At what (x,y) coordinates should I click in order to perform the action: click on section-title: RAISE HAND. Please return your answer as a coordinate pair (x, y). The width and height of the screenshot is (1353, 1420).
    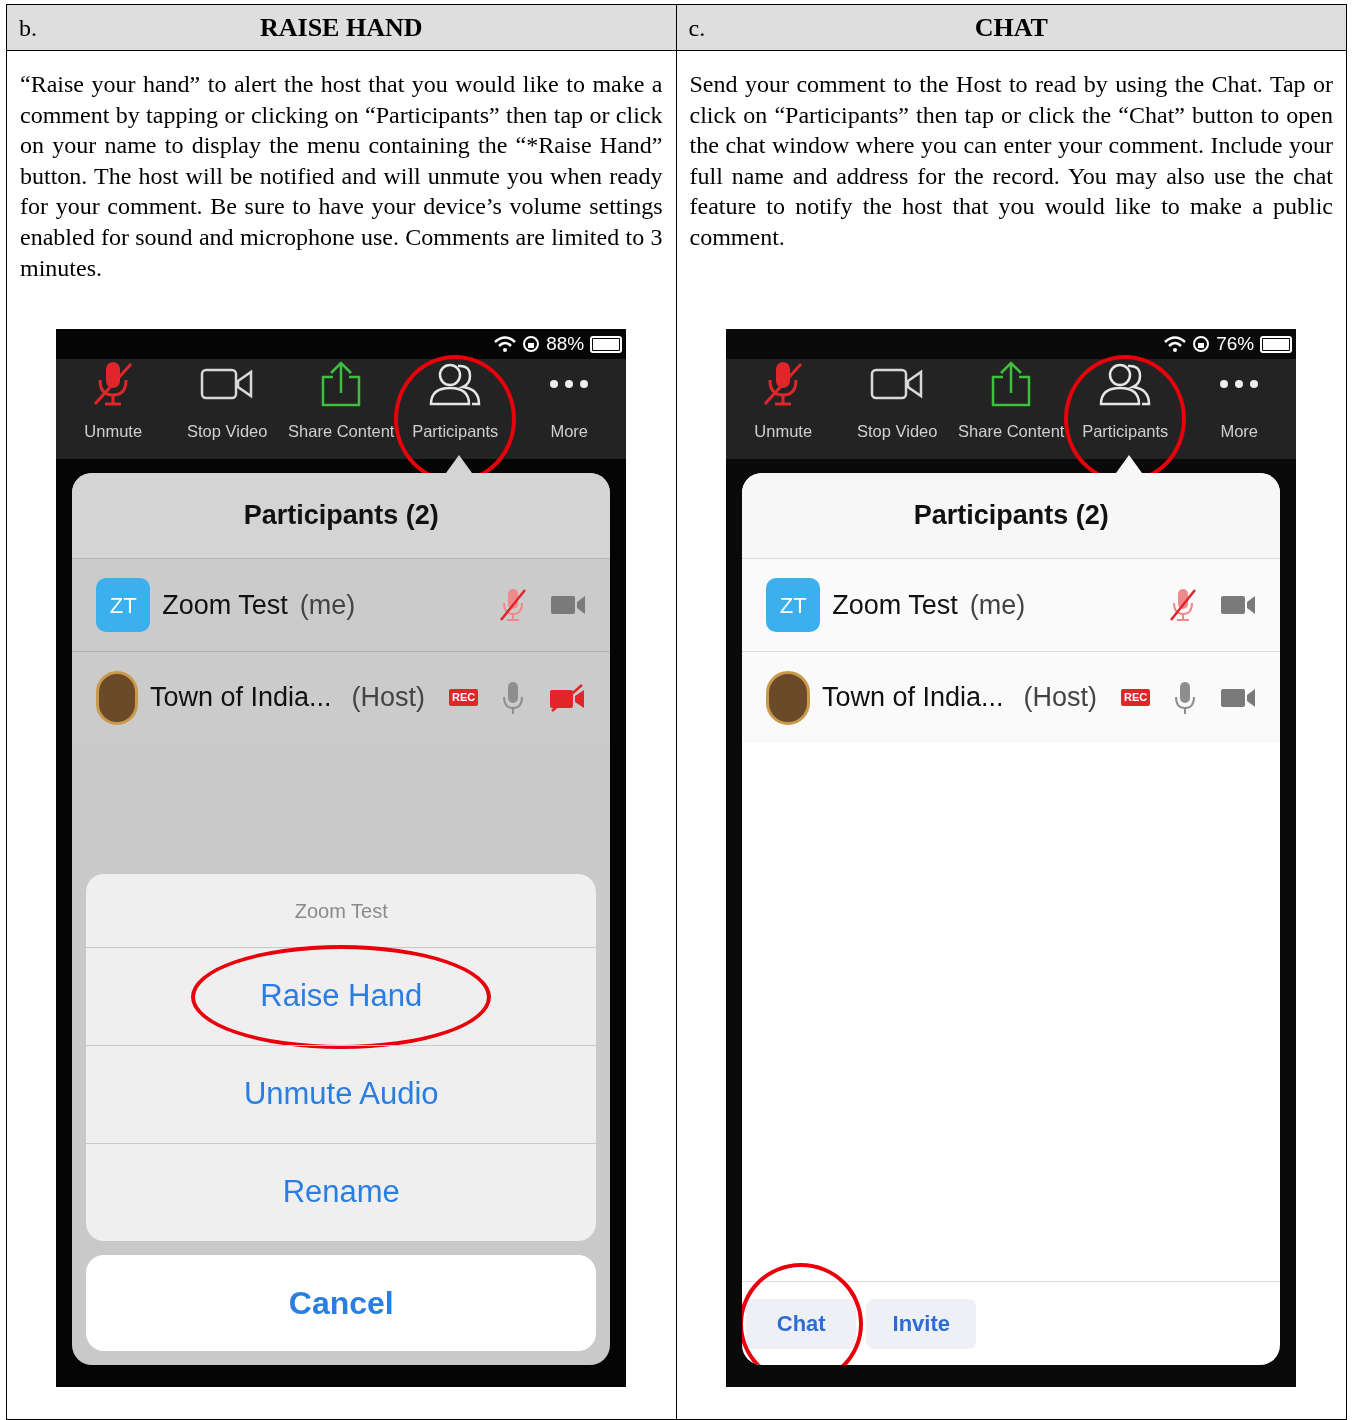
    Looking at the image, I should click on (341, 28).